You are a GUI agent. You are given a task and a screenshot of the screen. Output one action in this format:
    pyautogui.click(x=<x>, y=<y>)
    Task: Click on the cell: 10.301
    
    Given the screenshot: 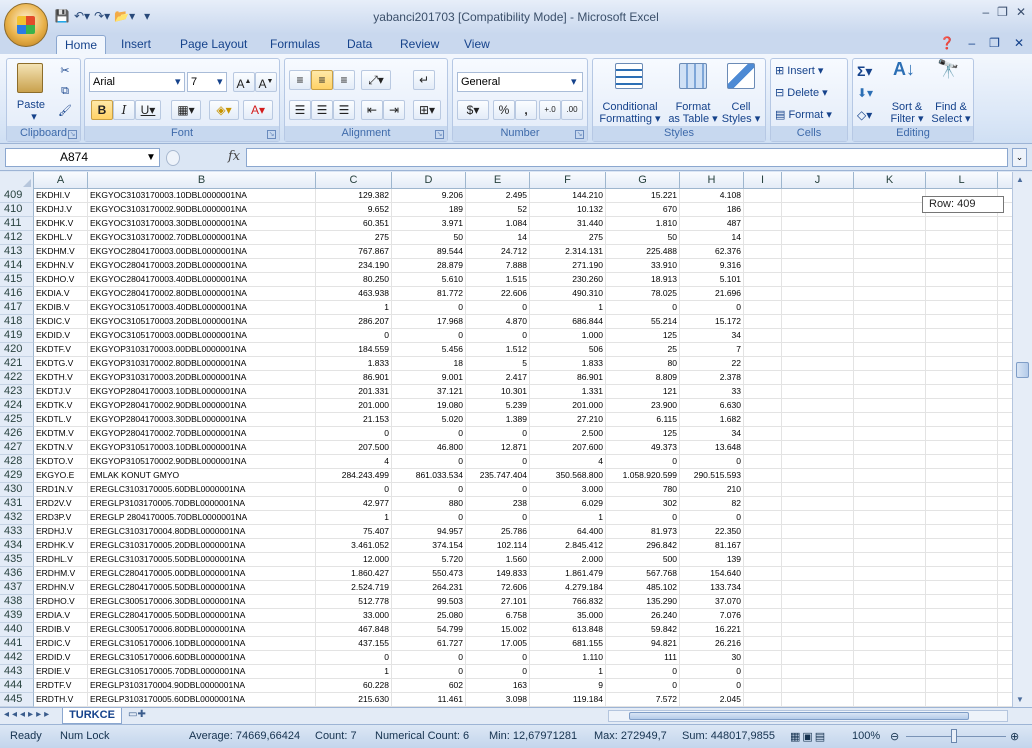 What is the action you would take?
    pyautogui.click(x=498, y=392)
    